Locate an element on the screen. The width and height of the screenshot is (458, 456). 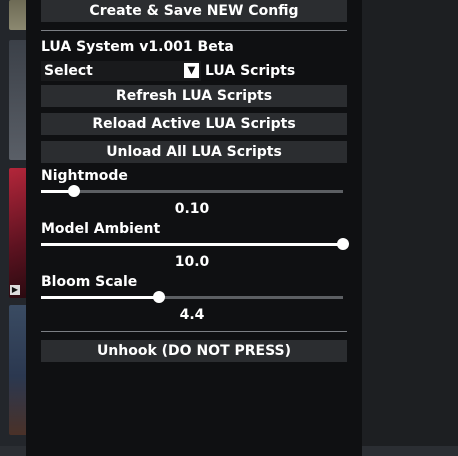
lua-script-select-value: Select is located at coordinates (68, 71).